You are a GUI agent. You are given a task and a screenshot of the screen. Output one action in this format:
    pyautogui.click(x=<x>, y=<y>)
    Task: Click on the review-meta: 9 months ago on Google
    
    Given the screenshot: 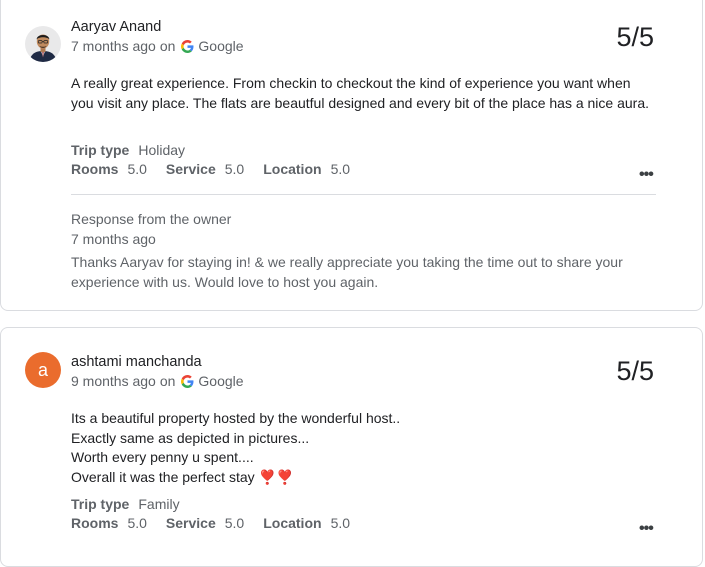 What is the action you would take?
    pyautogui.click(x=157, y=381)
    